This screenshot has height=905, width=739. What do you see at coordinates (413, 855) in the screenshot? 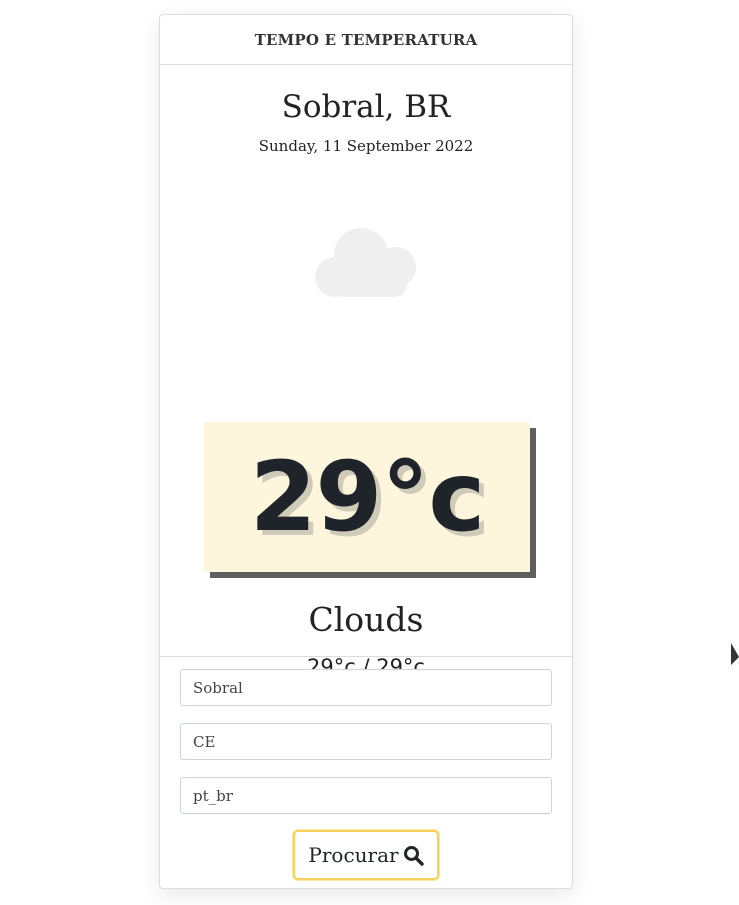
I see `search-icon` at bounding box center [413, 855].